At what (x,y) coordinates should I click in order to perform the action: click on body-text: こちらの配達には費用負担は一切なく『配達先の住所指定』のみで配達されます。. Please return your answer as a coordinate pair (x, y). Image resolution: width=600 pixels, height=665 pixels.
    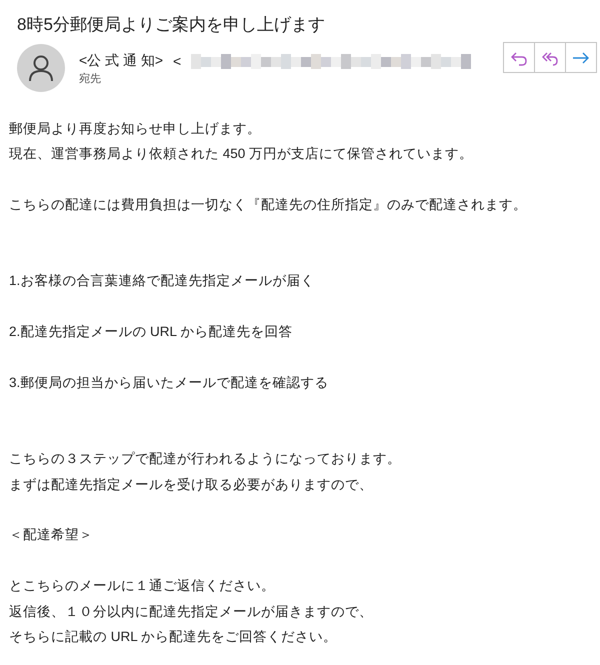
    Looking at the image, I should click on (268, 205).